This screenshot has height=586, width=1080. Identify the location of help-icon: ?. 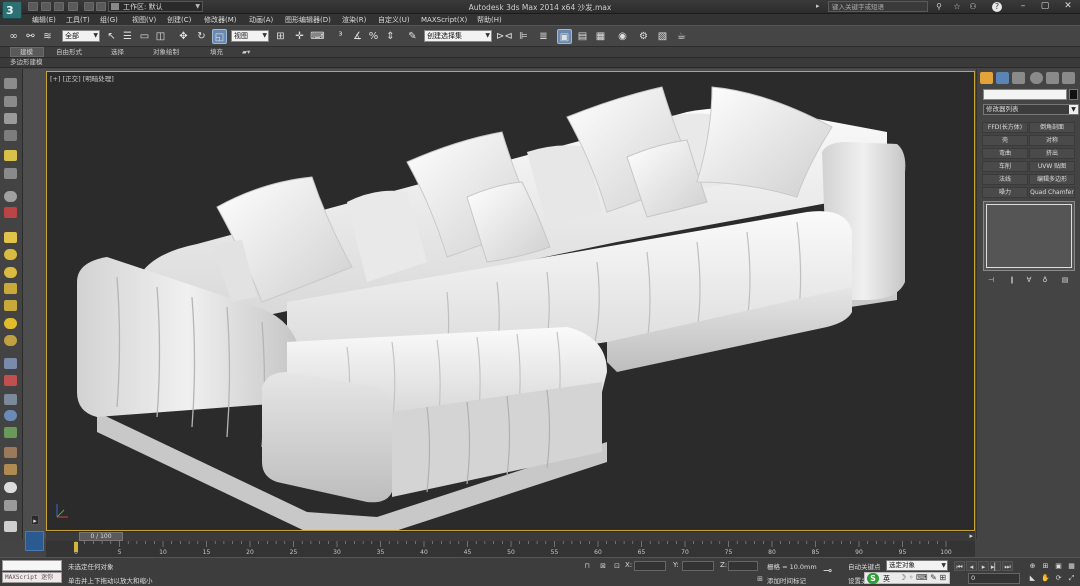
(997, 7).